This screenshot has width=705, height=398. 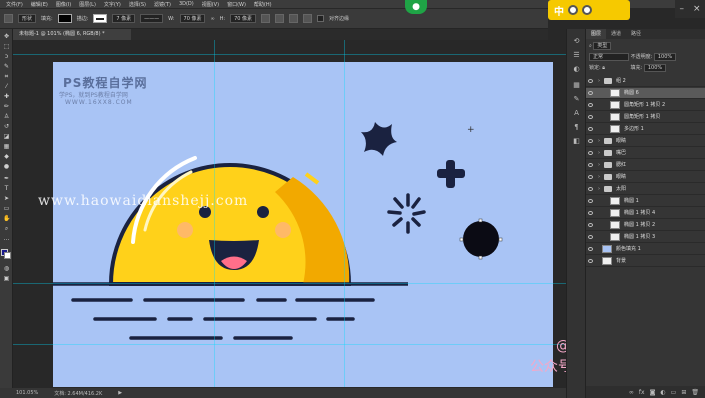 What do you see at coordinates (645, 261) in the screenshot?
I see `layer-row: 背景` at bounding box center [645, 261].